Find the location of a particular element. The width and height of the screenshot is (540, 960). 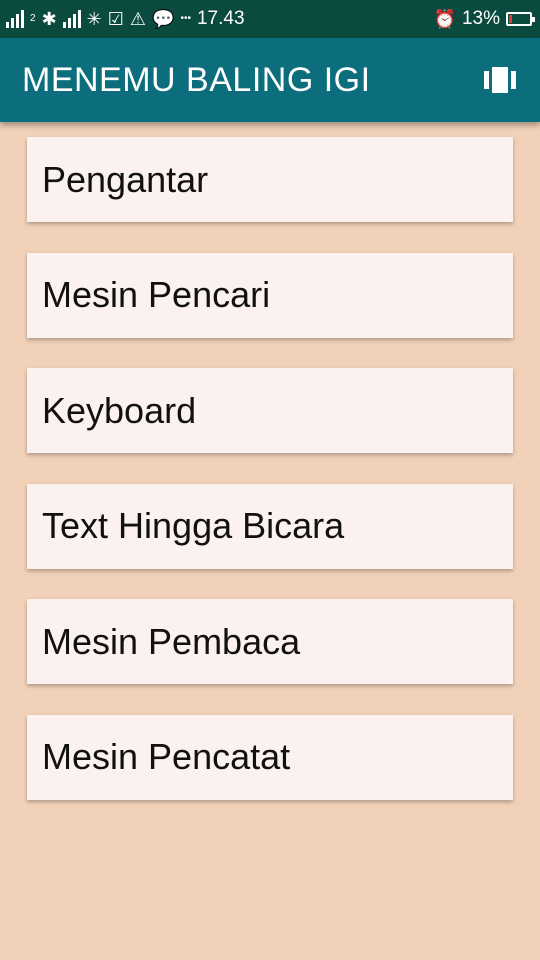

menu-item-label: Mesin Pembaca is located at coordinates (171, 641).